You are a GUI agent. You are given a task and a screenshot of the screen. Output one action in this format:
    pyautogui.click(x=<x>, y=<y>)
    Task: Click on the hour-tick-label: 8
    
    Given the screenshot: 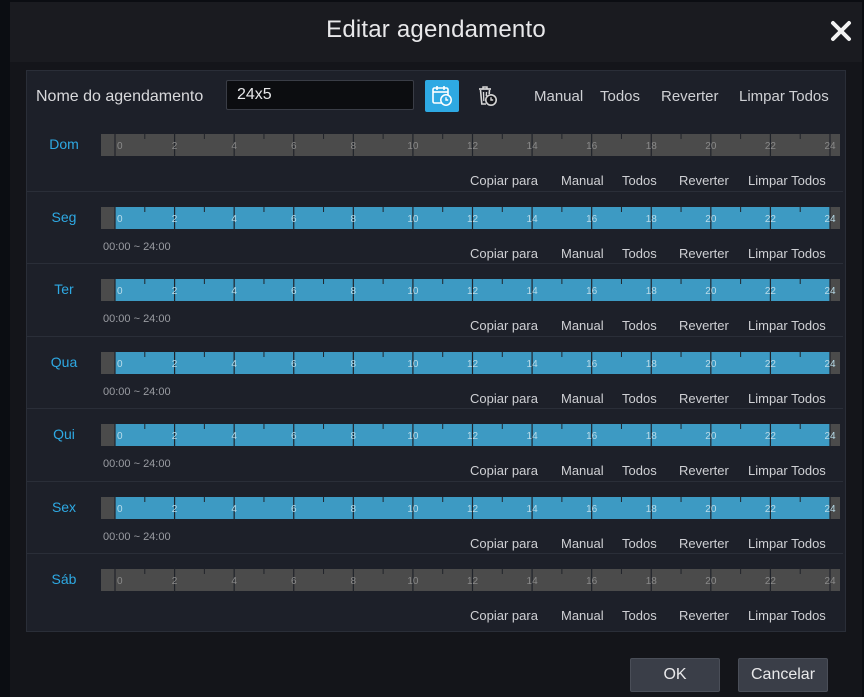 What is the action you would take?
    pyautogui.click(x=354, y=364)
    